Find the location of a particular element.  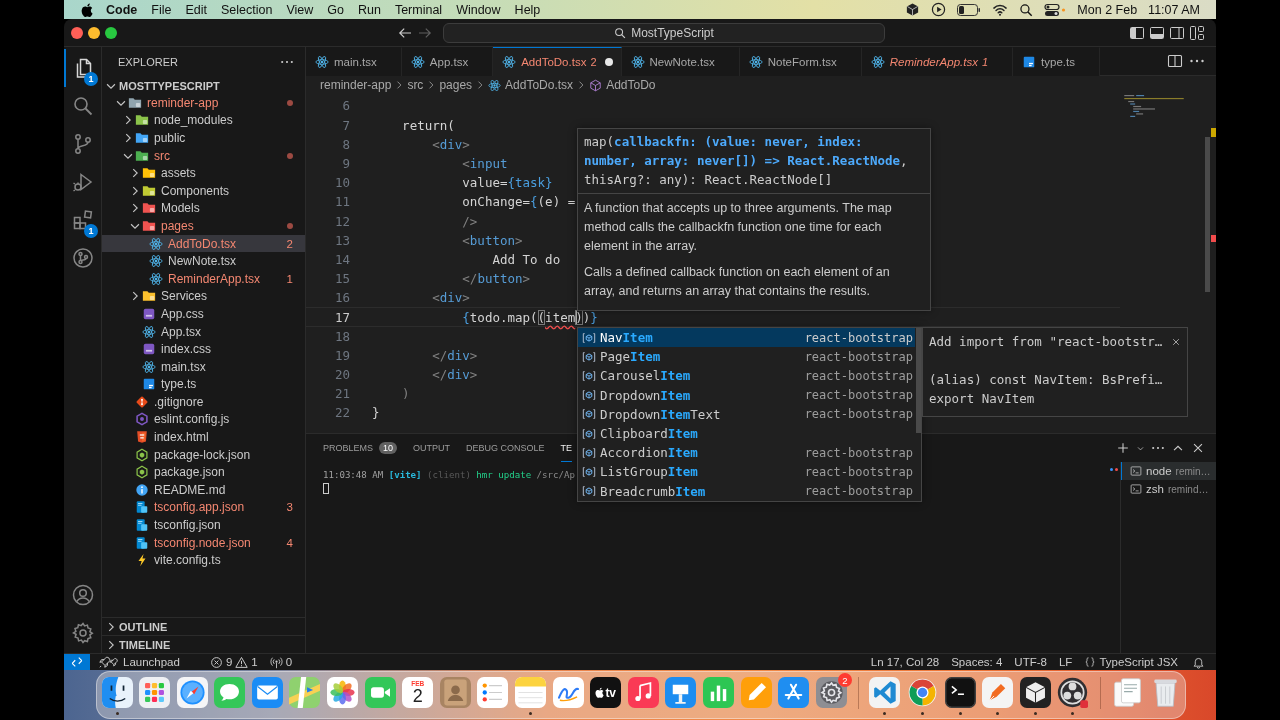

file-tree-item: tsconfig.node.json 4 is located at coordinates (203, 542).